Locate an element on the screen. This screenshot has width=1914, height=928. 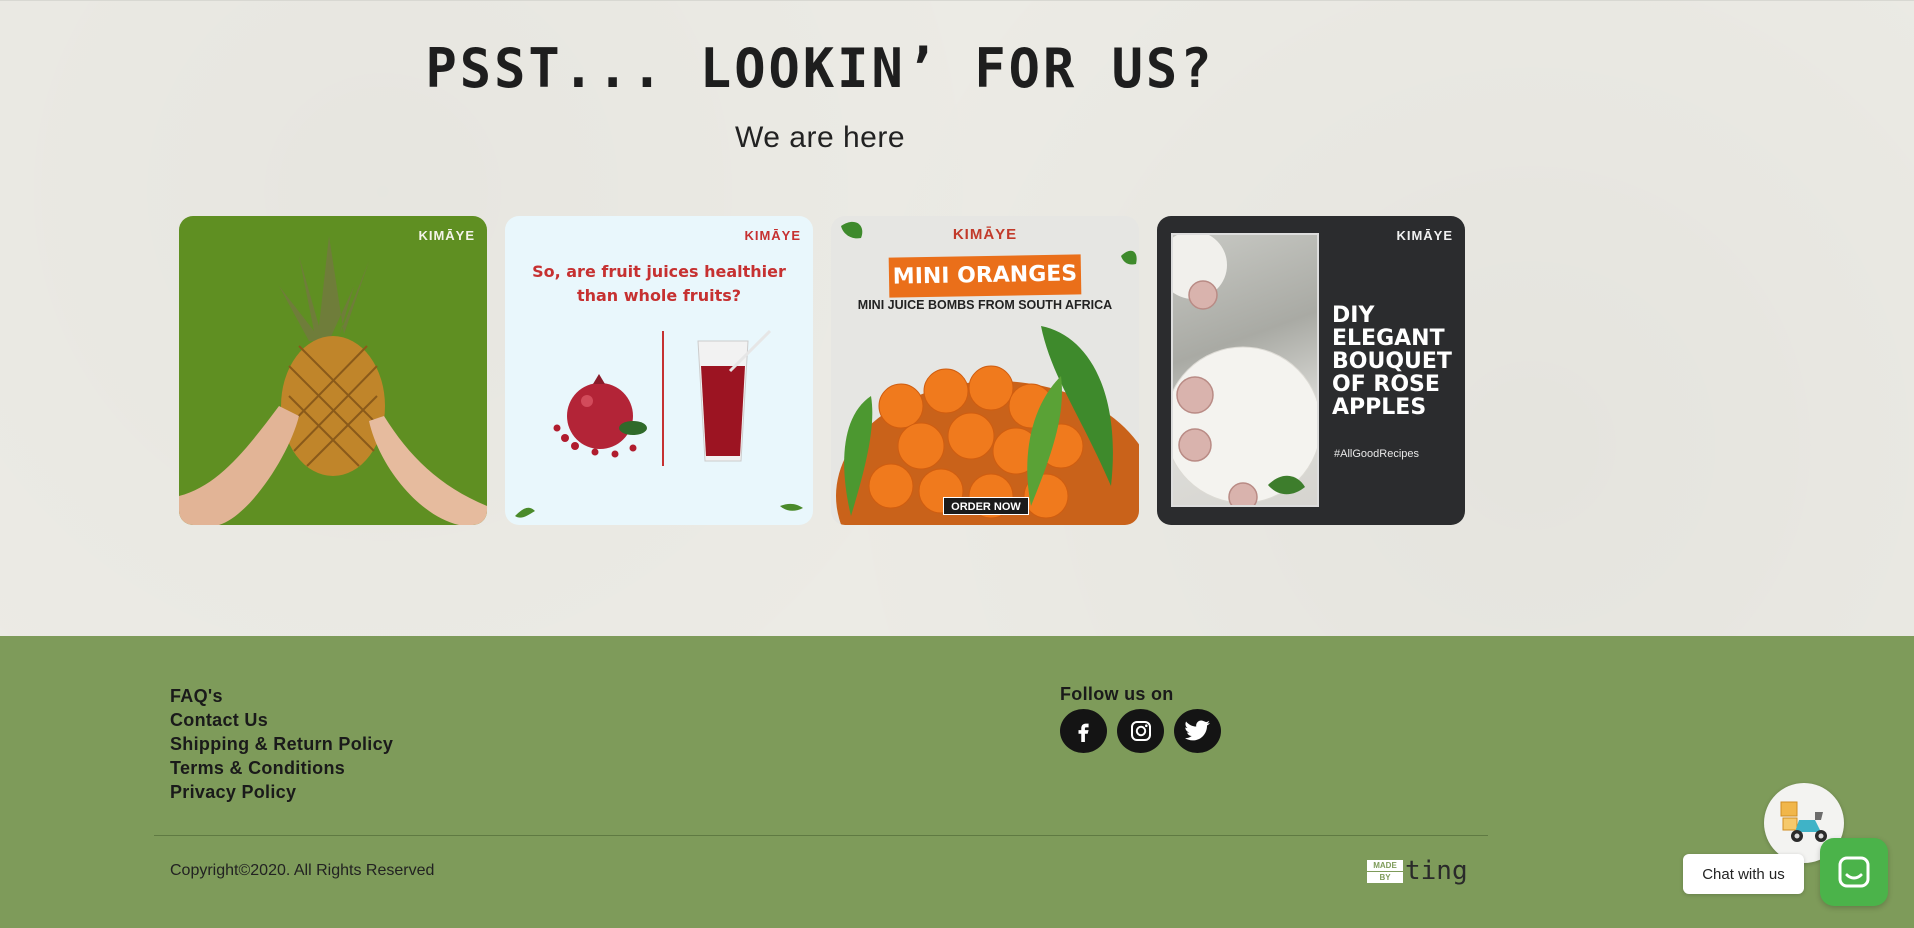
tile-tagline: MINI JUICE BOMBS FROM SOUTH AFRICA is located at coordinates (985, 305).